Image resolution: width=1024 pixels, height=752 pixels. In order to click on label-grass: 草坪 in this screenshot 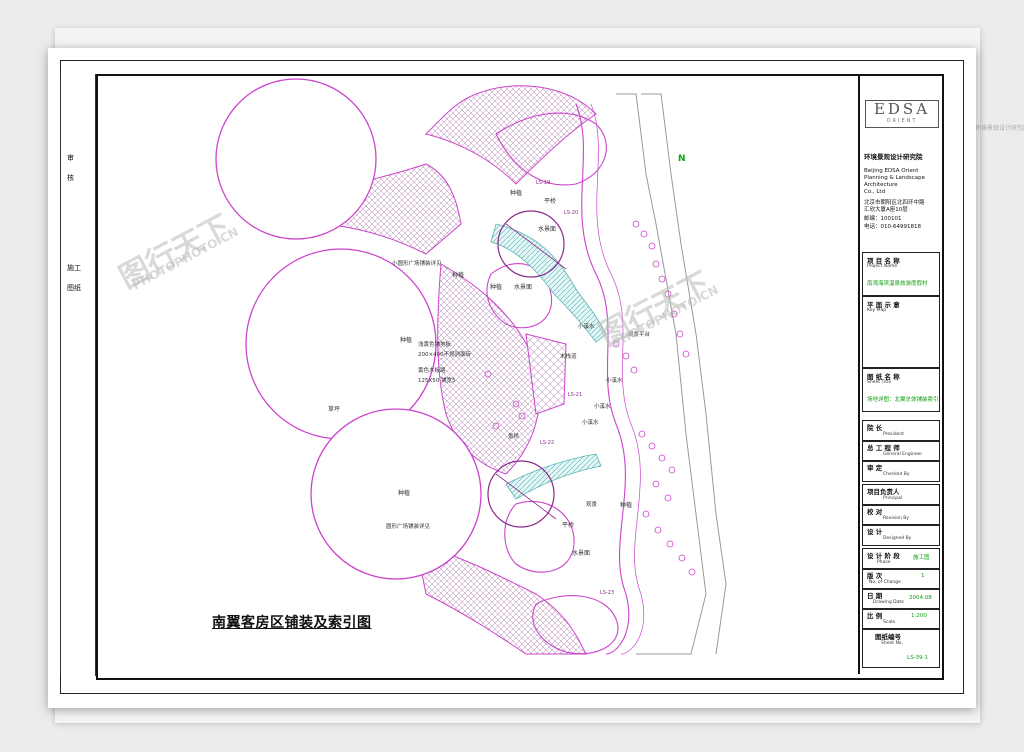, I will do `click(334, 409)`.